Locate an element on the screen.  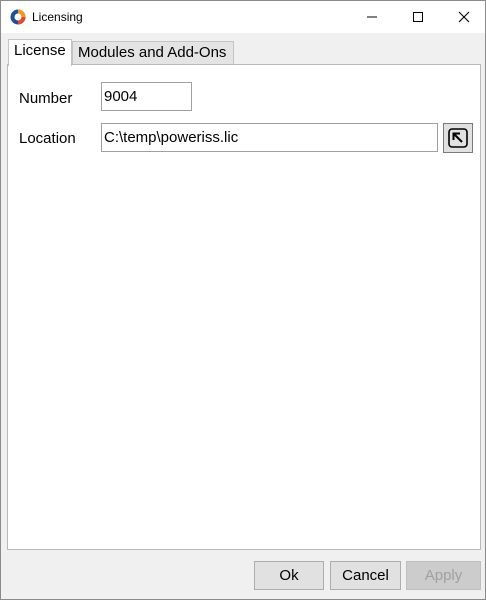
apply-button: Apply is located at coordinates (443, 575).